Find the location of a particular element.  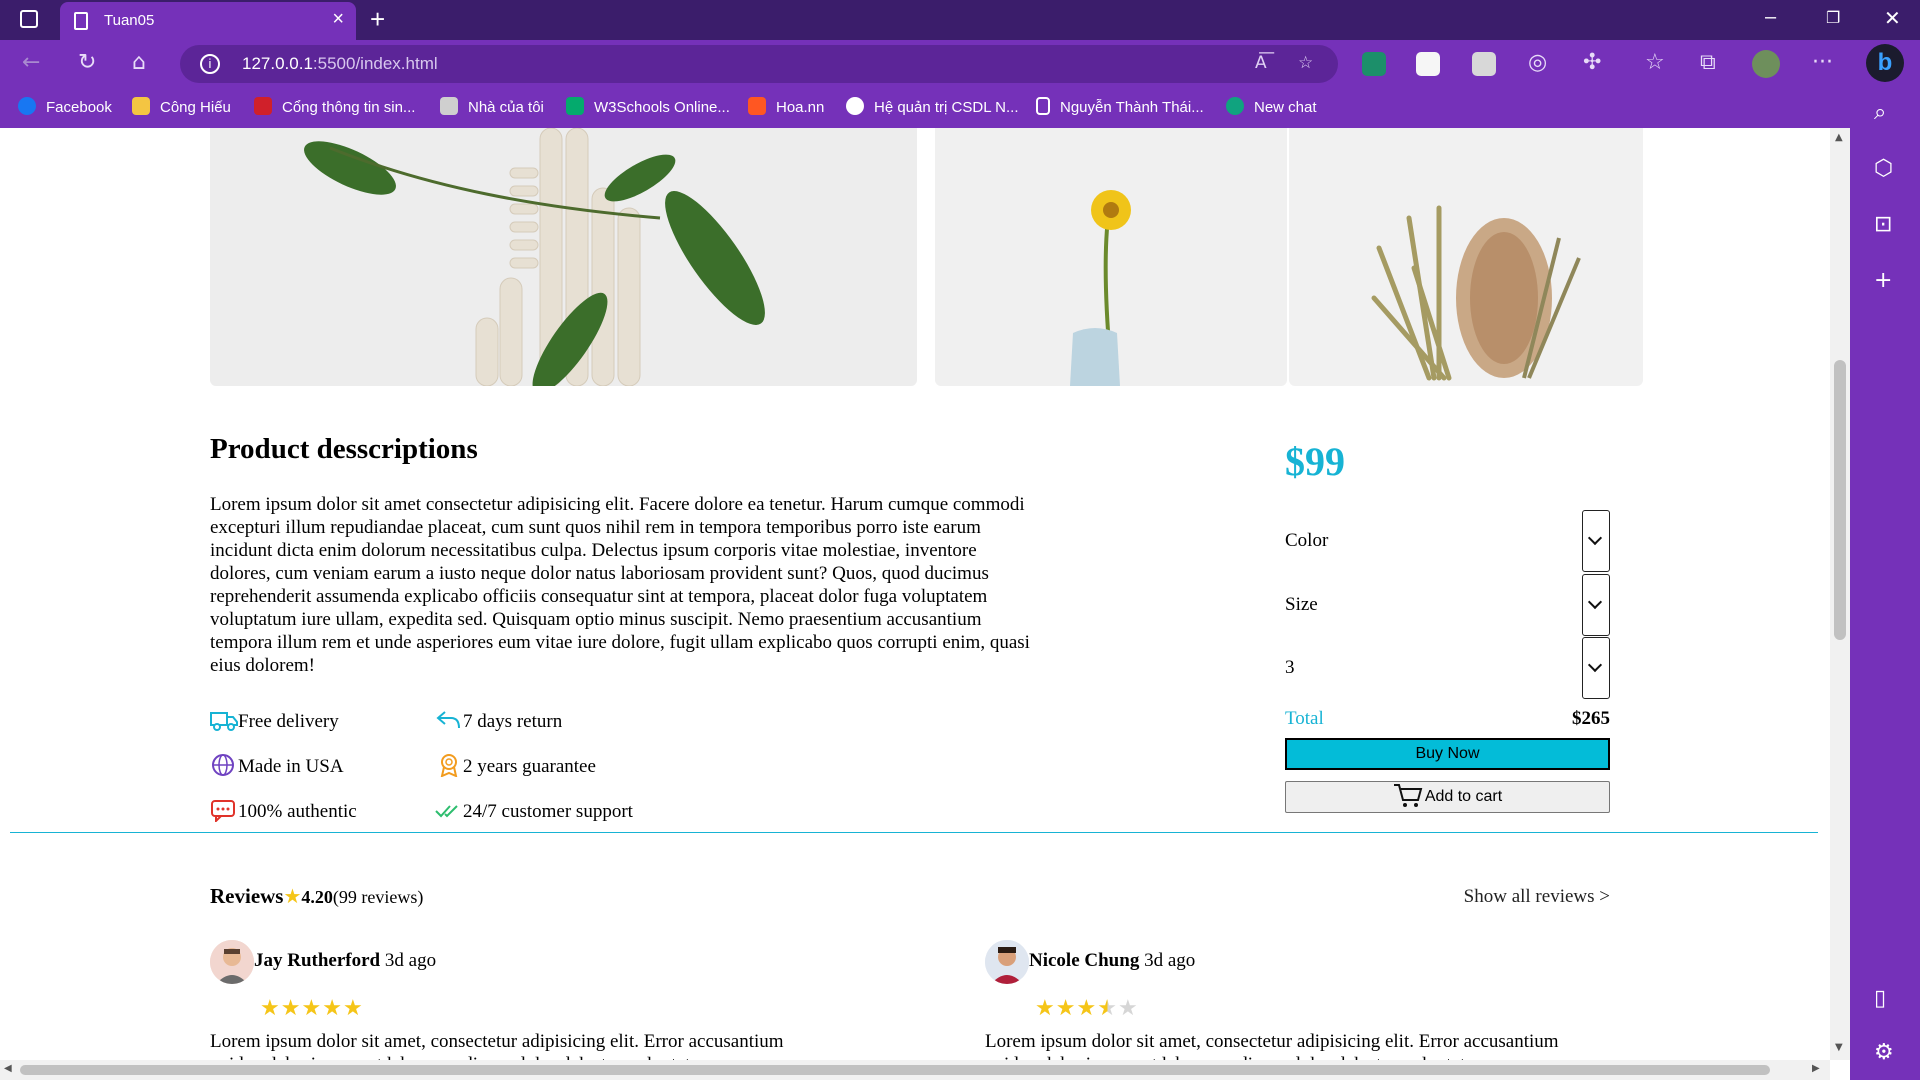

bookmark-facebook: Facebook is located at coordinates (65, 108).